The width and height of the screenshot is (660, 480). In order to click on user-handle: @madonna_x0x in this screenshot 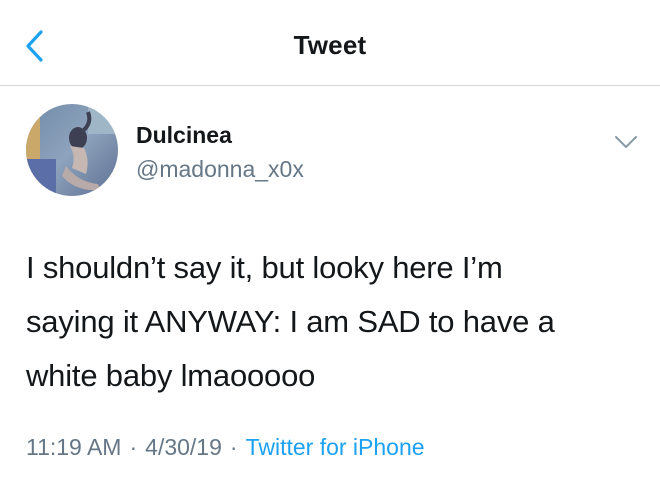, I will do `click(220, 169)`.